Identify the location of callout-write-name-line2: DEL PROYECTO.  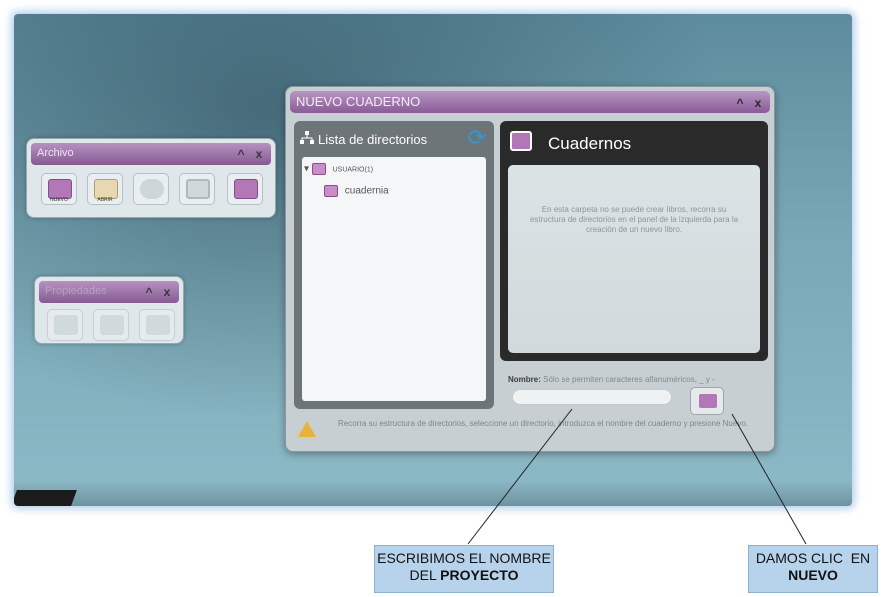
(464, 575).